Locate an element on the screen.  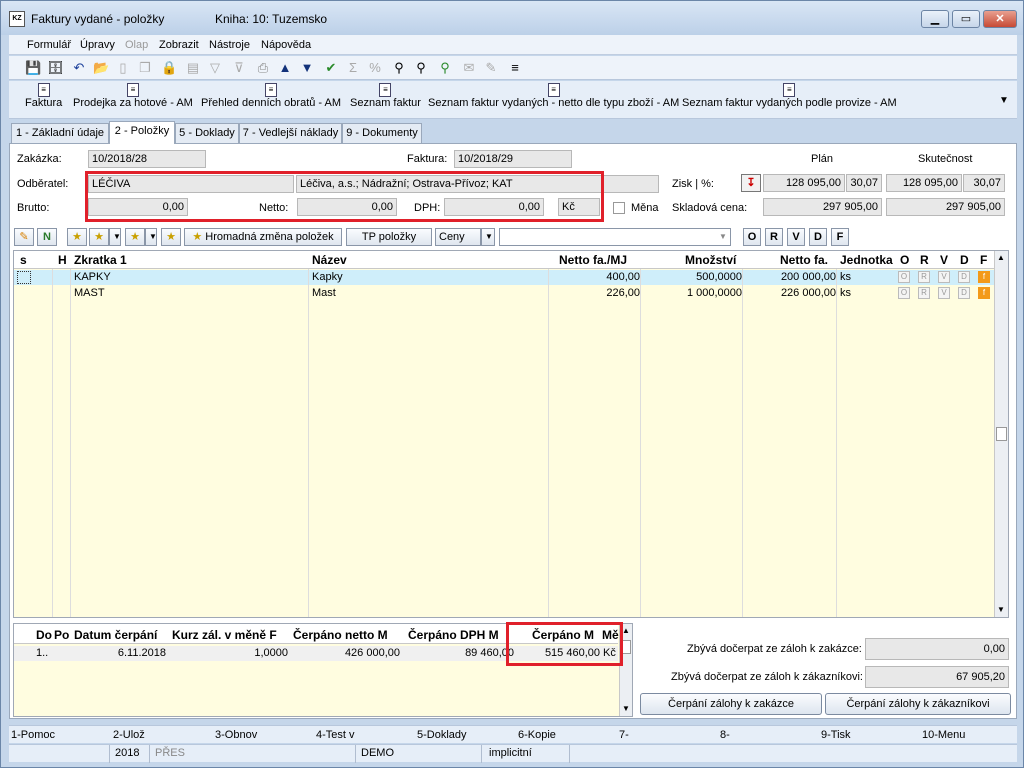
col-f: F is located at coordinates (983, 260).